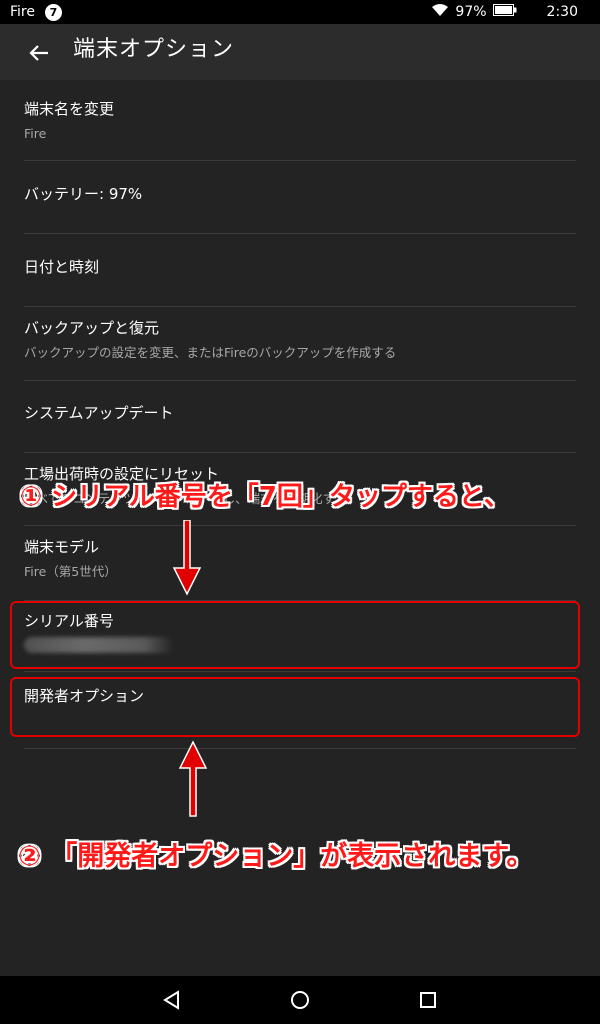 The width and height of the screenshot is (600, 1024). What do you see at coordinates (62, 547) in the screenshot?
I see `item-title: 端末モデル` at bounding box center [62, 547].